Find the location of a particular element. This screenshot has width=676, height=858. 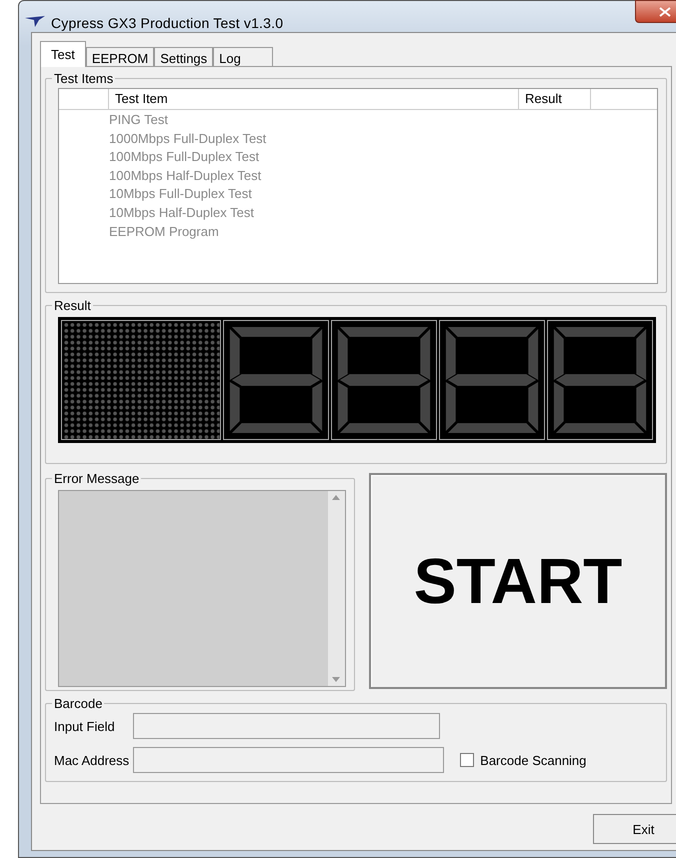

column-header: Test Item is located at coordinates (314, 99).